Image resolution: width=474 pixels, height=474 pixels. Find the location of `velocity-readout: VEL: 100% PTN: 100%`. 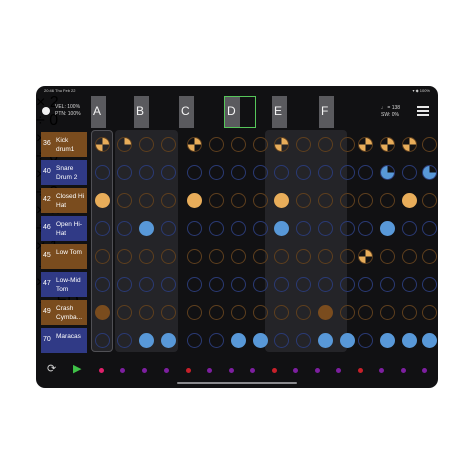

velocity-readout: VEL: 100% PTN: 100% is located at coordinates (68, 111).